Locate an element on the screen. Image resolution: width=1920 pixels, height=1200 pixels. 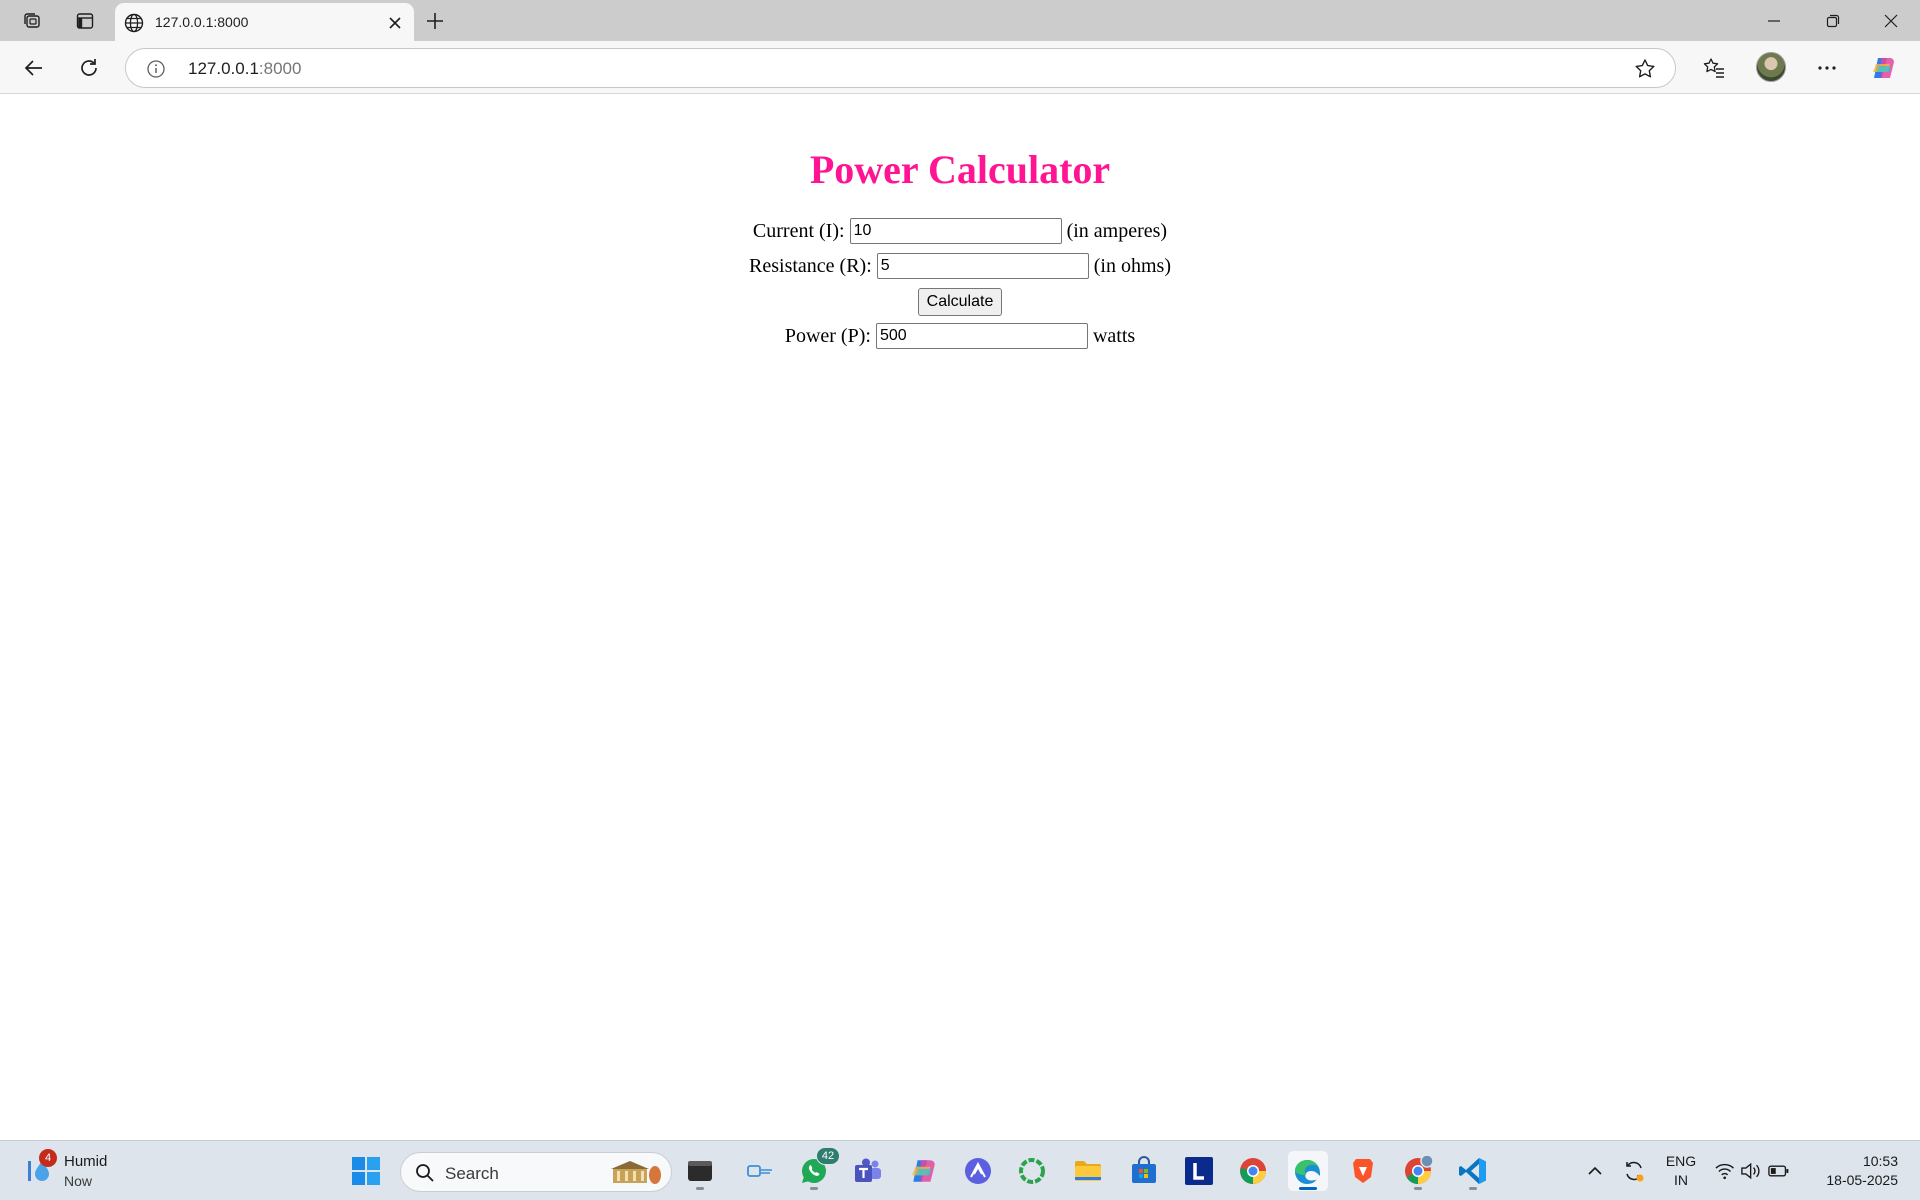
profile-avatar is located at coordinates (1771, 67).